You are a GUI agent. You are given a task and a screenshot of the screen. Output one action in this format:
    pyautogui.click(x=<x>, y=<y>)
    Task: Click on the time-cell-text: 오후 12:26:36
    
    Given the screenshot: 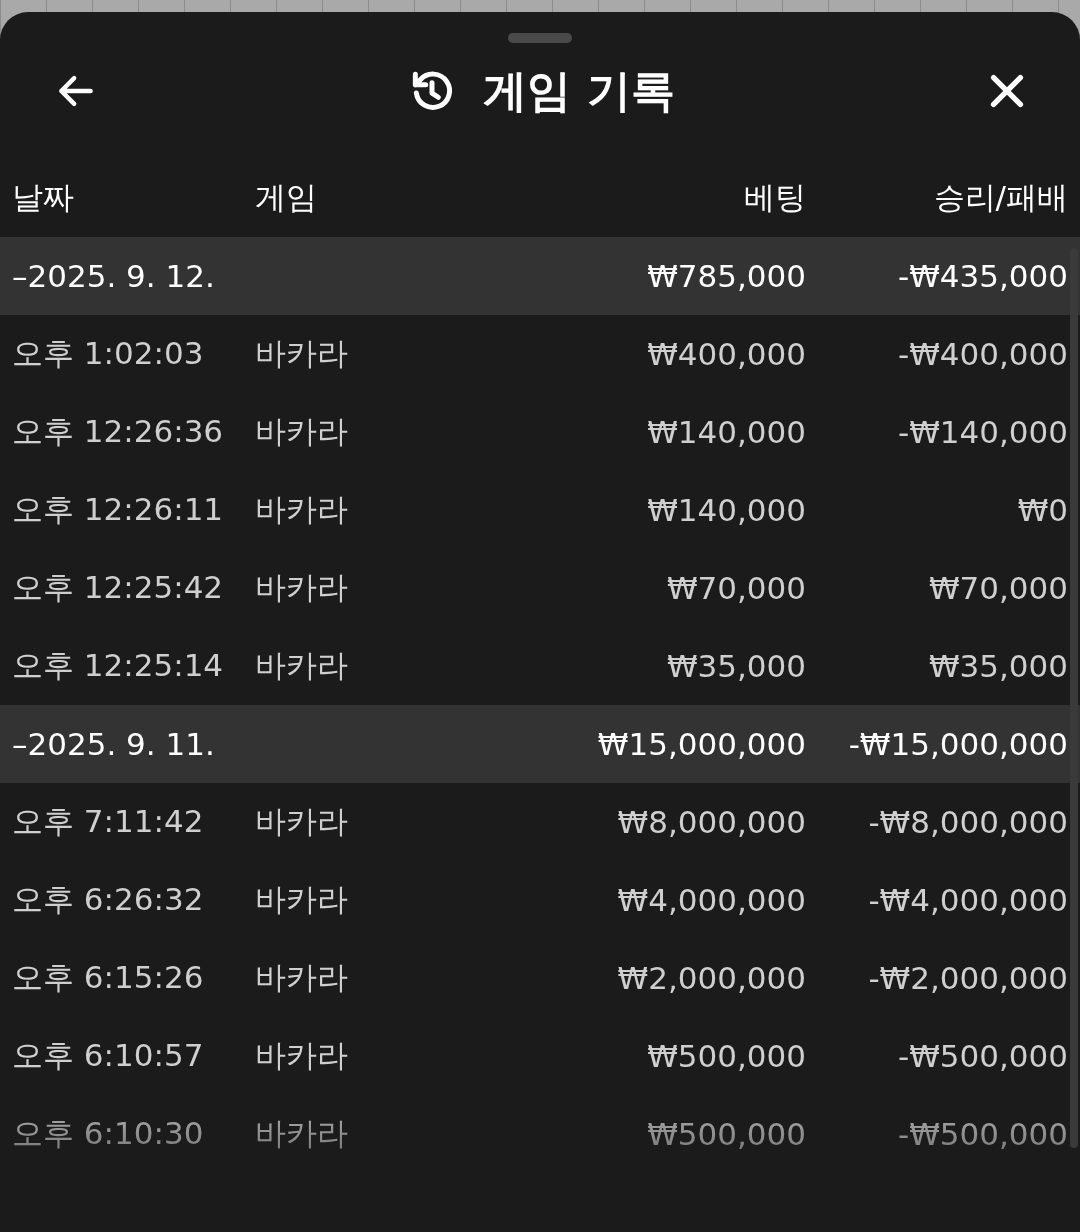 What is the action you would take?
    pyautogui.click(x=118, y=431)
    